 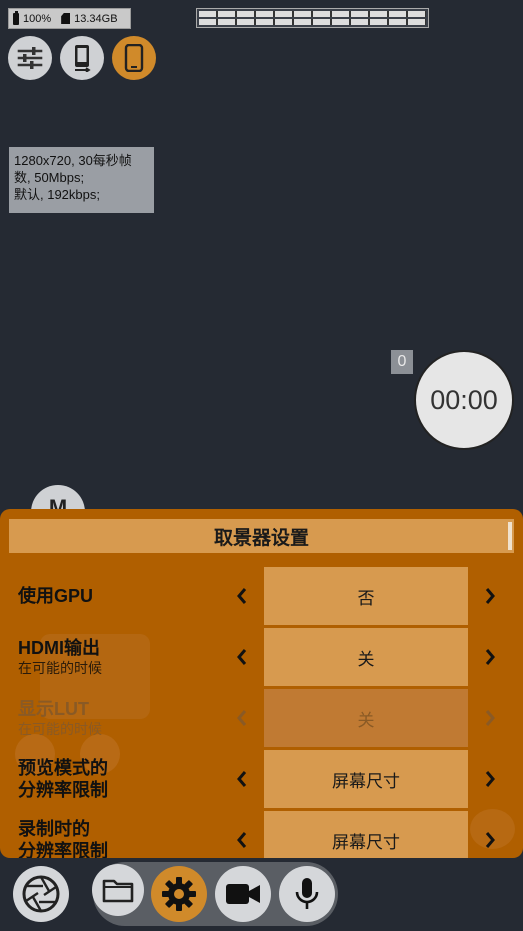 I want to click on panel-title: 取景器设置, so click(x=261, y=536).